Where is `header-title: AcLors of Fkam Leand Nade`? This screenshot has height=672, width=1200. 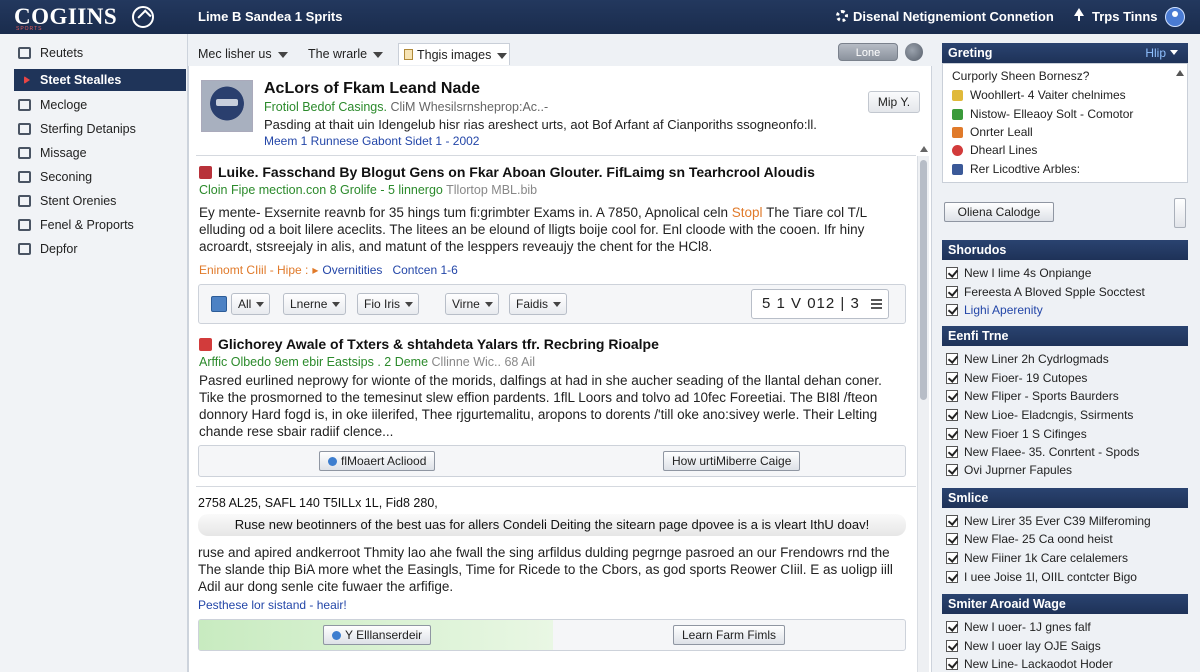 header-title: AcLors of Fkam Leand Nade is located at coordinates (372, 89).